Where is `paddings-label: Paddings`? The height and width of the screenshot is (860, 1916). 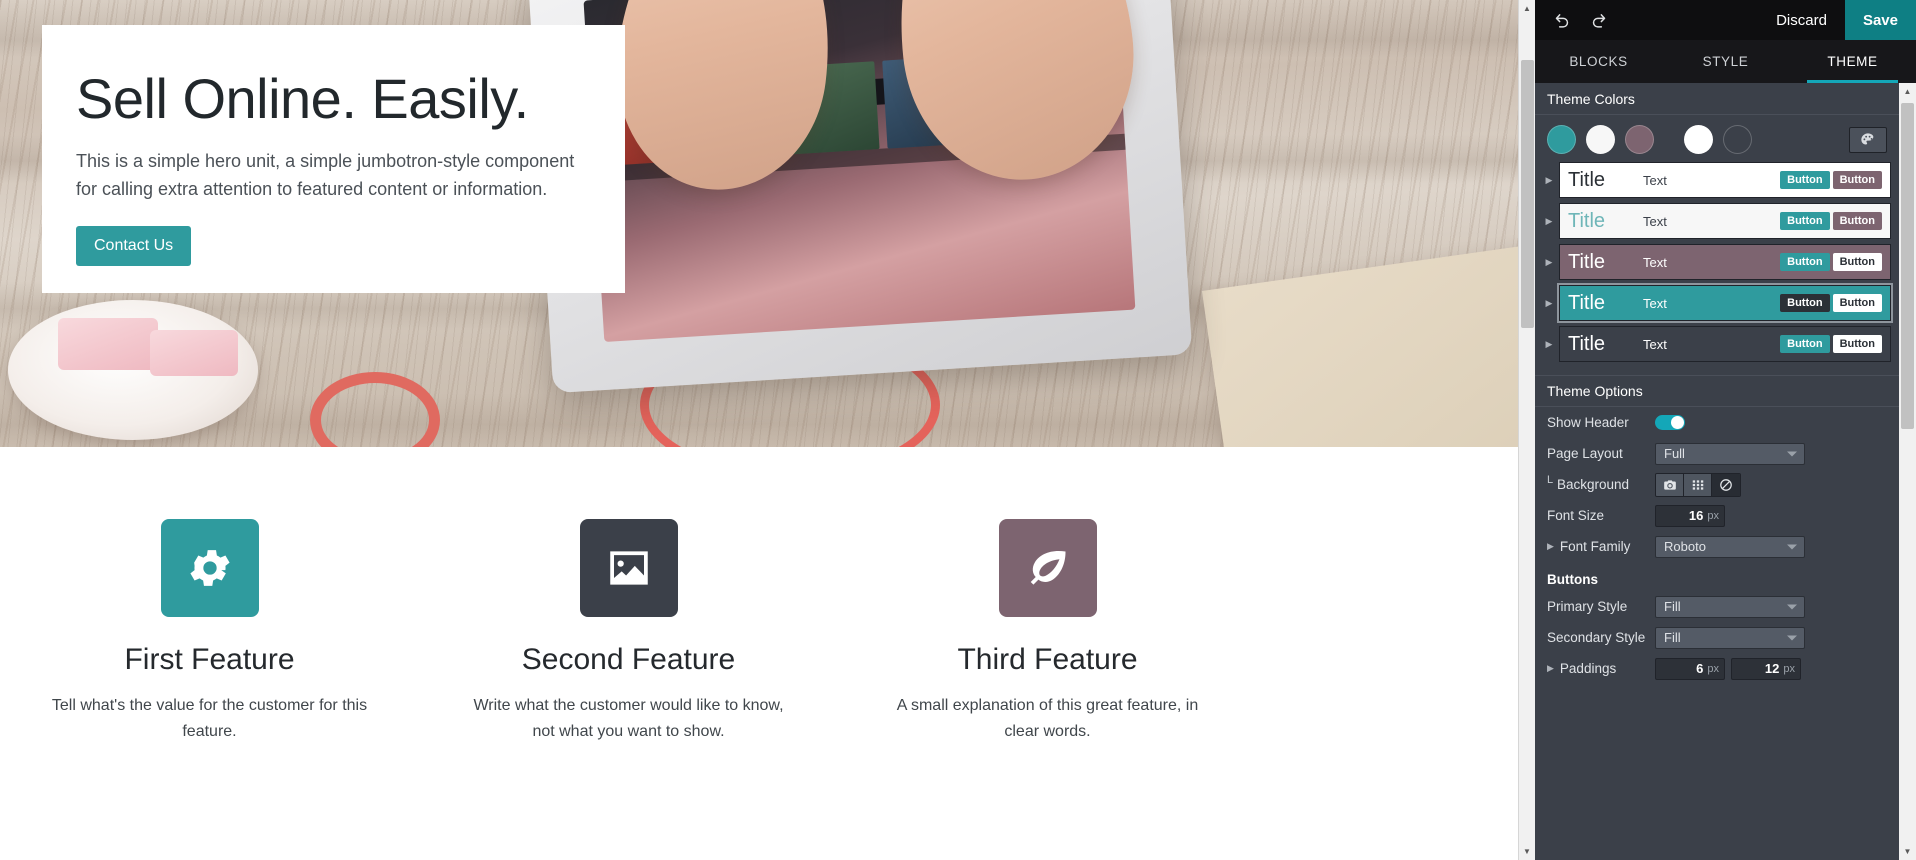 paddings-label: Paddings is located at coordinates (1588, 668).